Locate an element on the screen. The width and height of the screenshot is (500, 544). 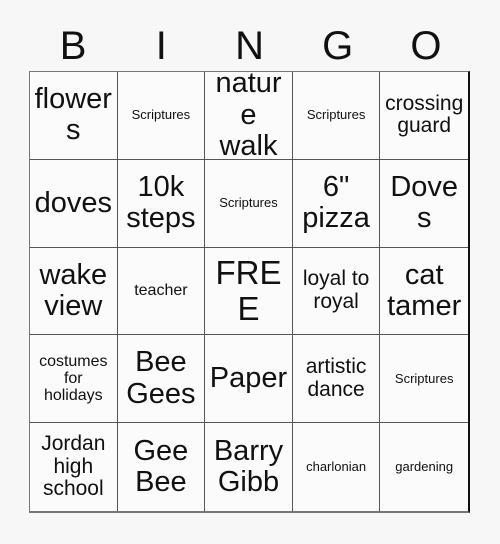
bingo-cell: doves is located at coordinates (74, 203).